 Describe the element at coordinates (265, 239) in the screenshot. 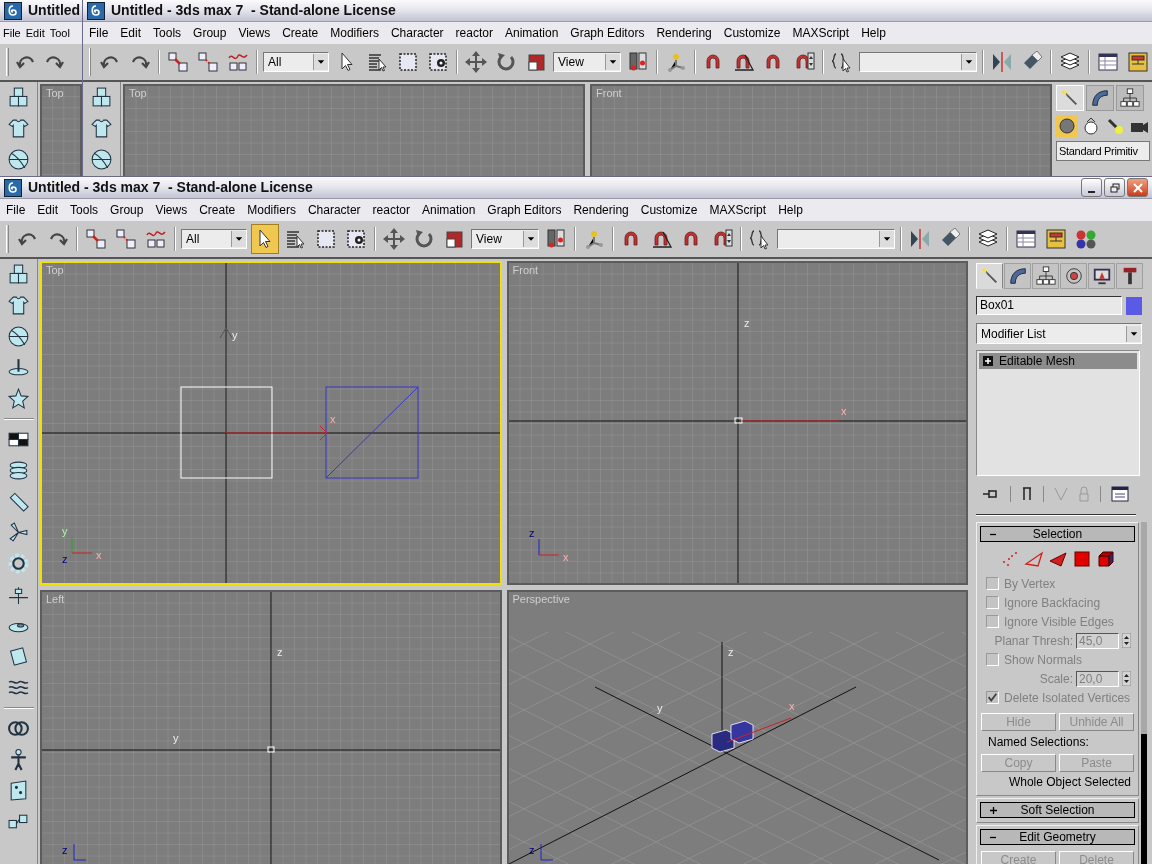

I see `select-tool-button` at that location.